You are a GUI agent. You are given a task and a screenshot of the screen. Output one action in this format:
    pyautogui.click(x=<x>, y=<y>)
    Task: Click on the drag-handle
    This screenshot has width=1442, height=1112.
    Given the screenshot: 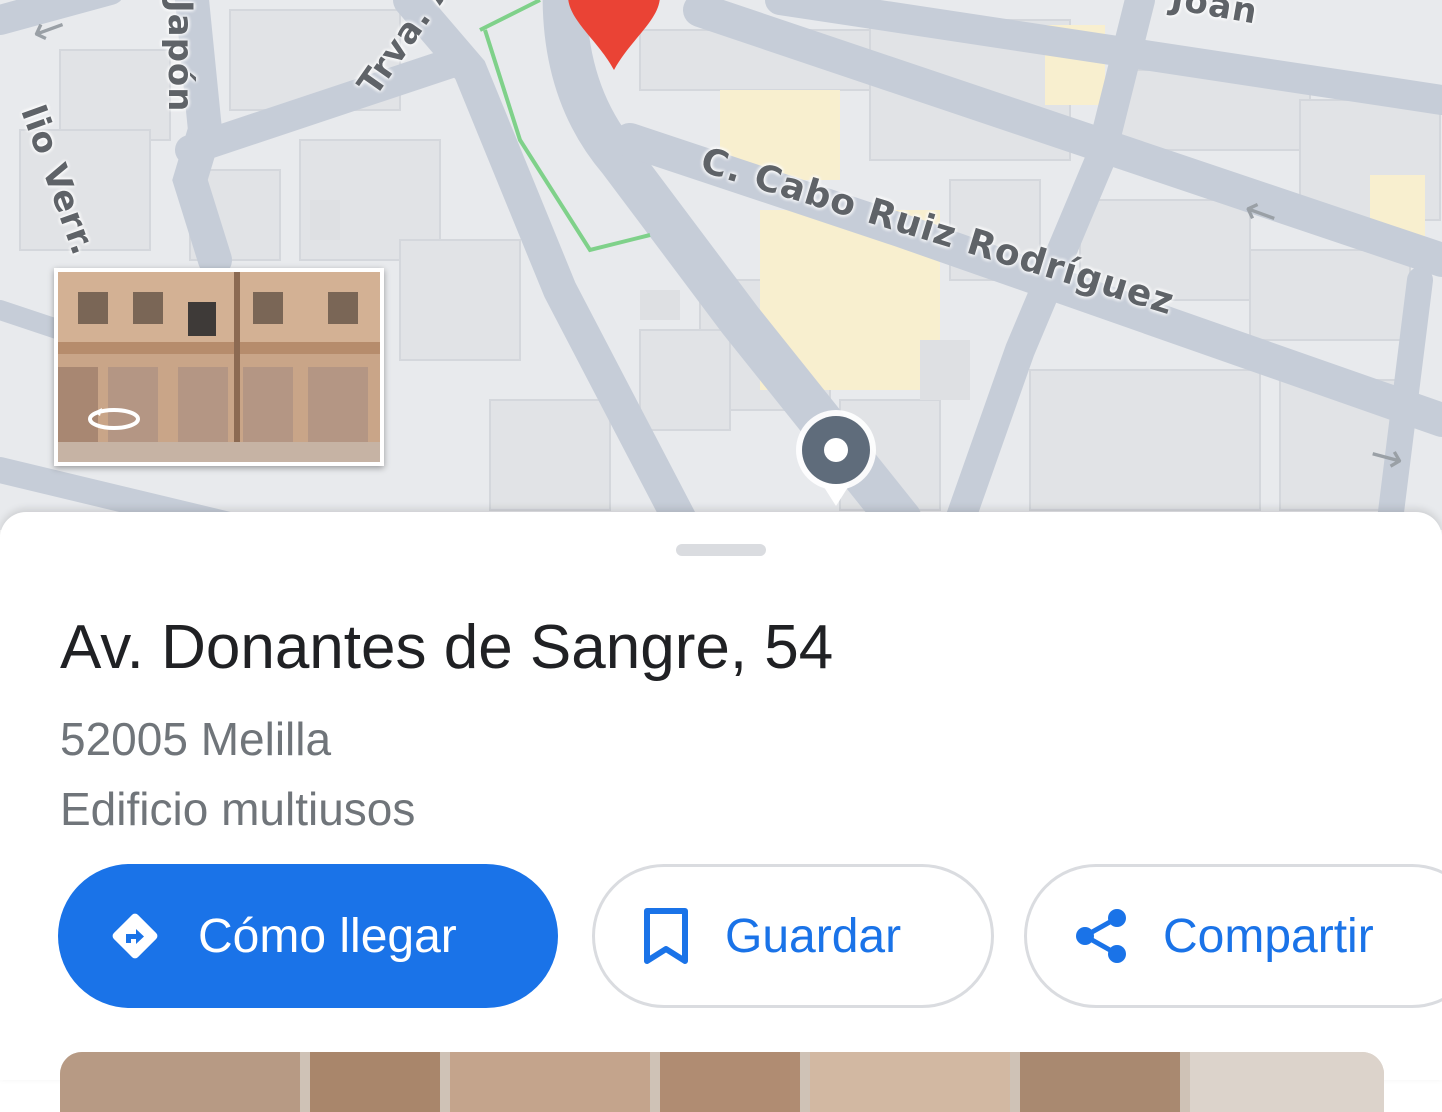 What is the action you would take?
    pyautogui.click(x=721, y=550)
    